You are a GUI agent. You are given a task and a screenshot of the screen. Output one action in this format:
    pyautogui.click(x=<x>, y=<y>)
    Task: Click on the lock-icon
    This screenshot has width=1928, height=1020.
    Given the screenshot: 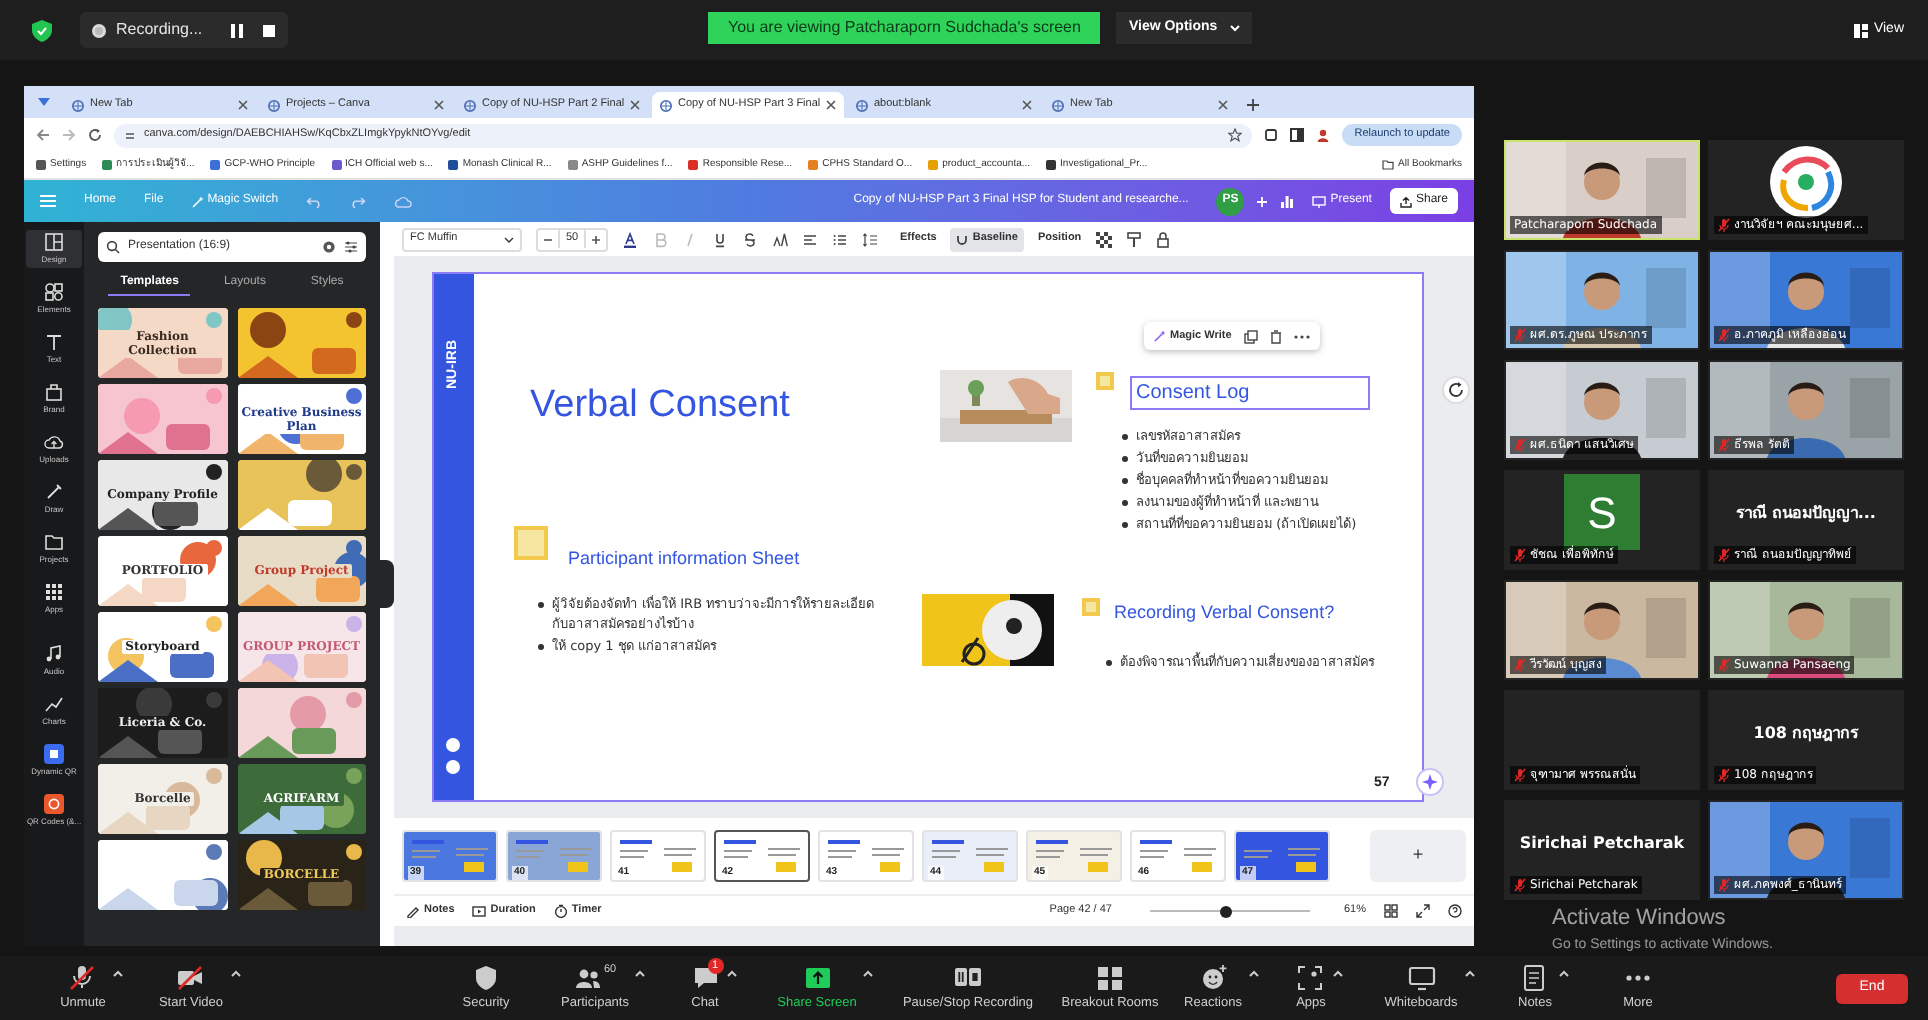 What is the action you would take?
    pyautogui.click(x=1162, y=239)
    